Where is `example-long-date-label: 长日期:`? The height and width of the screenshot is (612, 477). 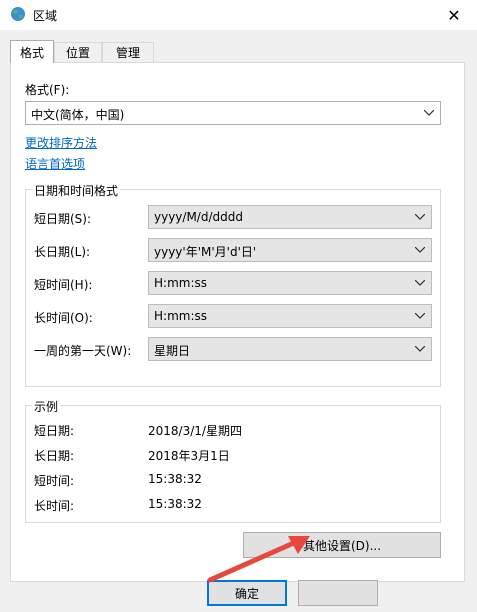 example-long-date-label: 长日期: is located at coordinates (54, 456).